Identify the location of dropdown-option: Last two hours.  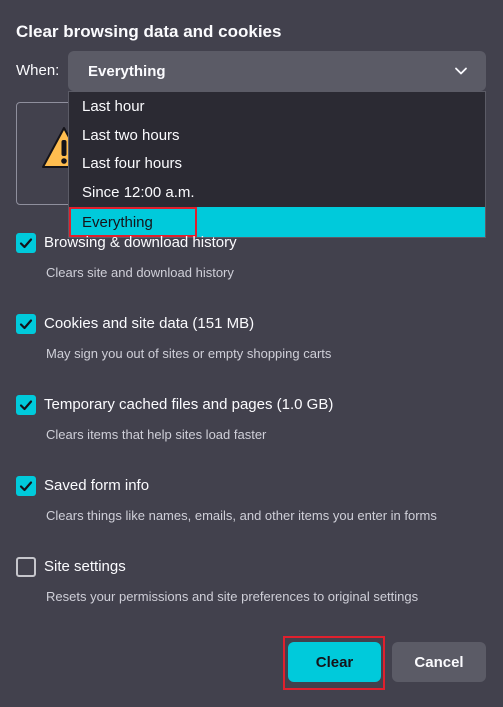
(277, 135).